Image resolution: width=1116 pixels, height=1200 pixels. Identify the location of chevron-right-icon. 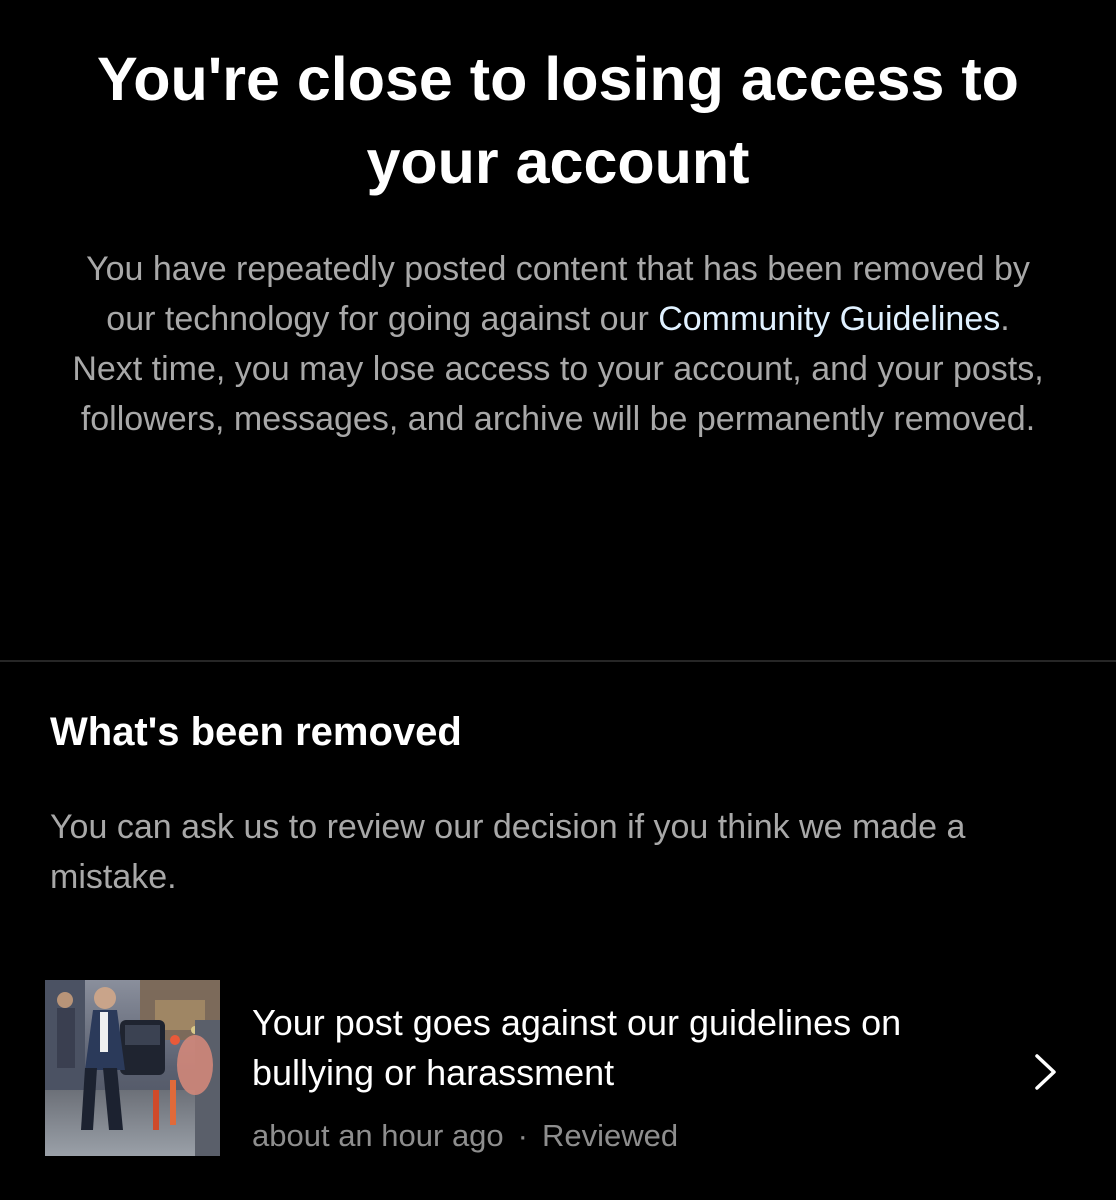
(1045, 1072).